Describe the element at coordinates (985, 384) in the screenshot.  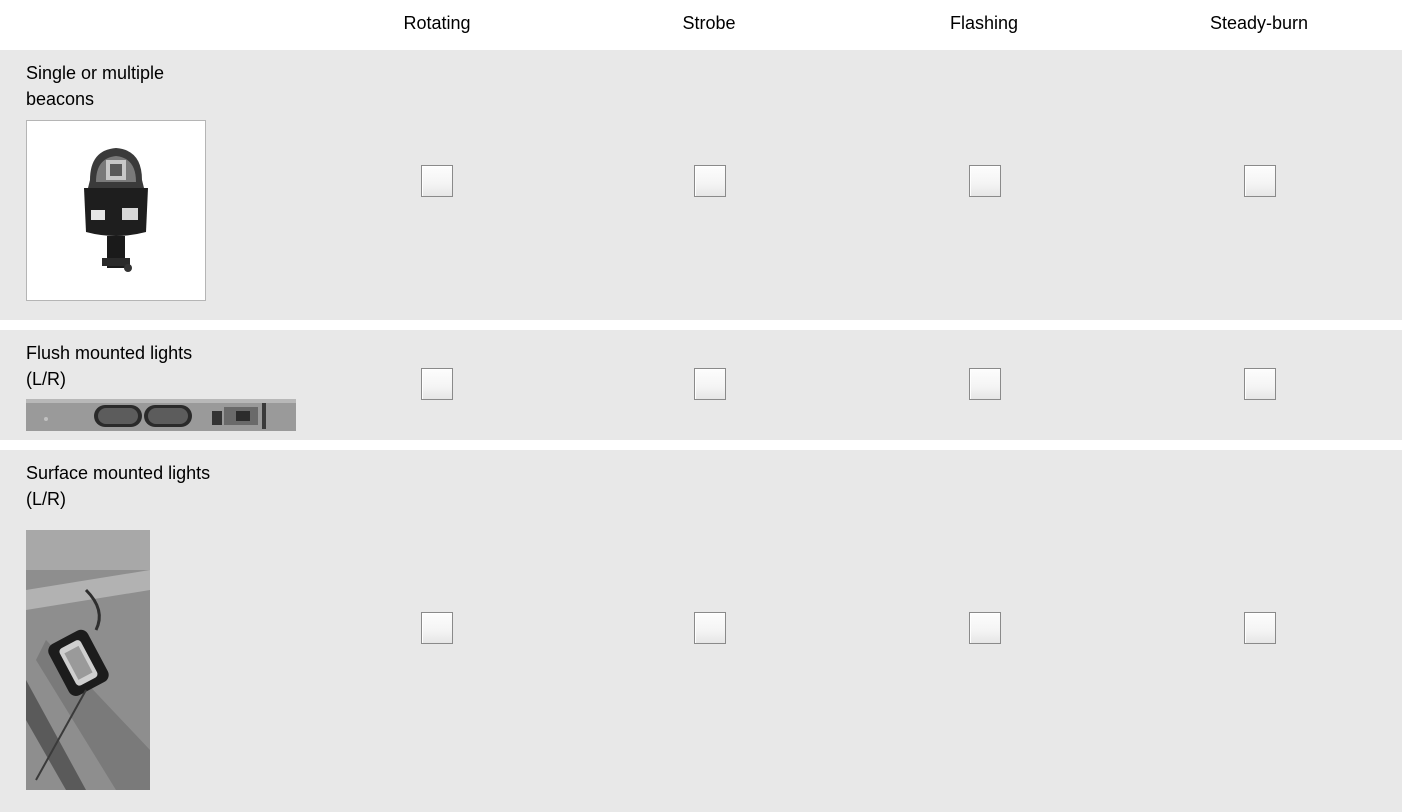
I see `checkbox-flush-mounted-flashing` at that location.